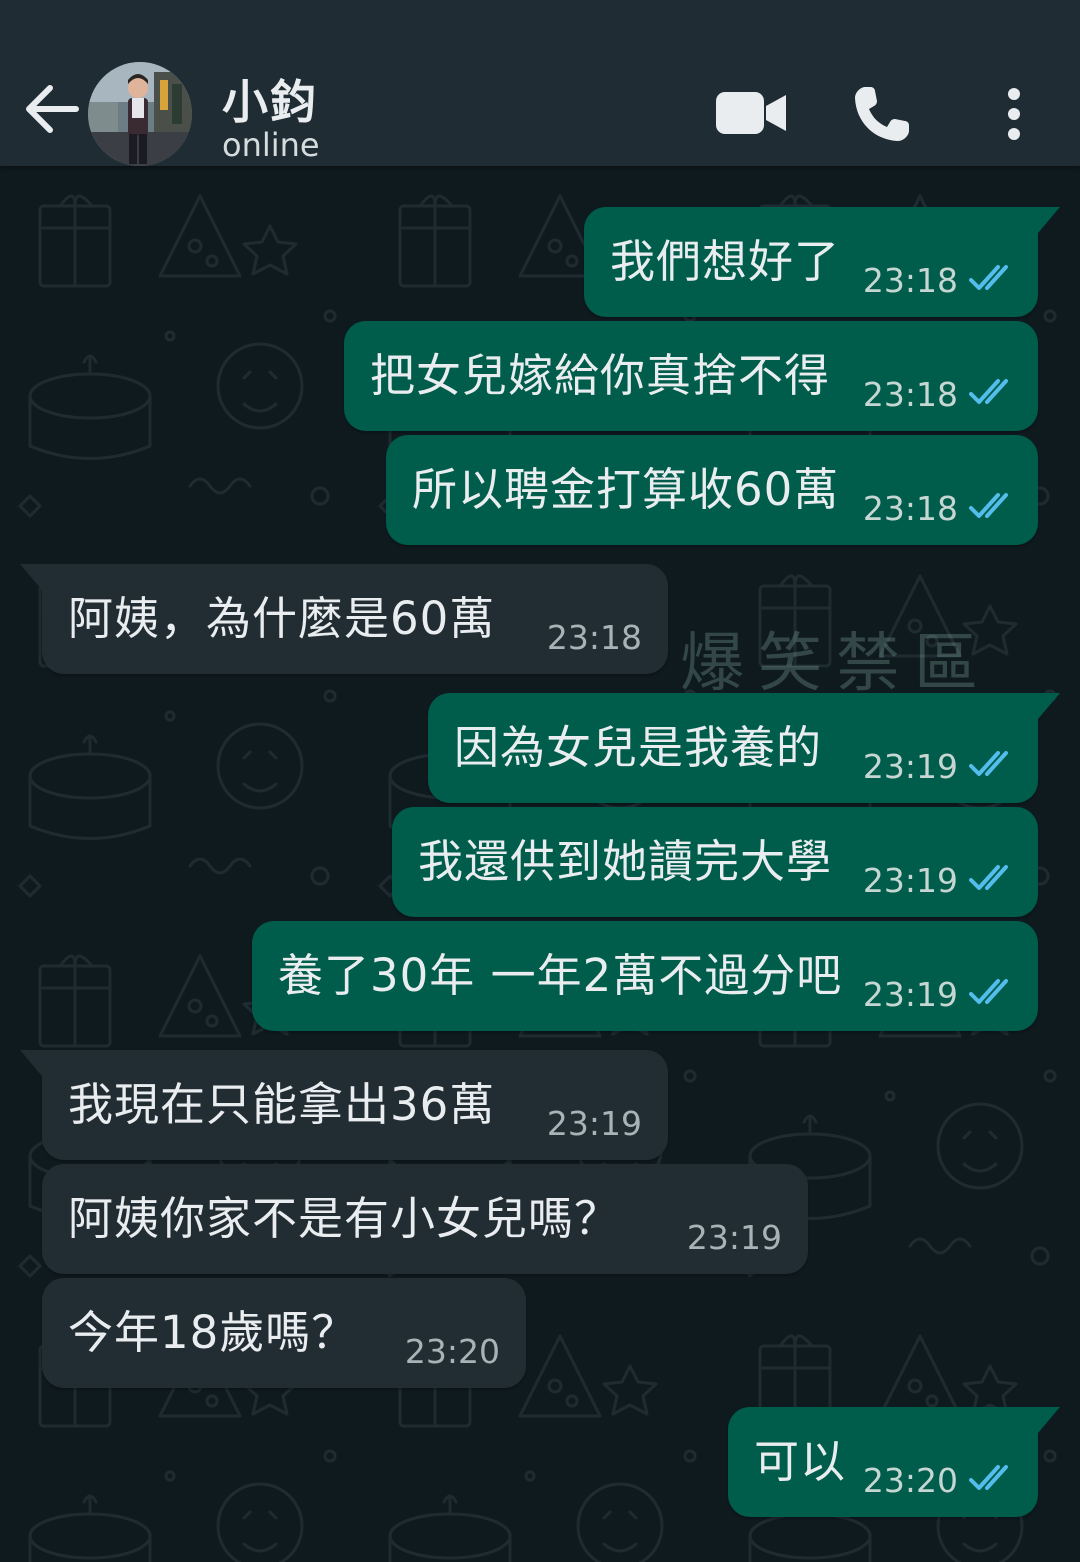  I want to click on more-vertical-icon, so click(1014, 114).